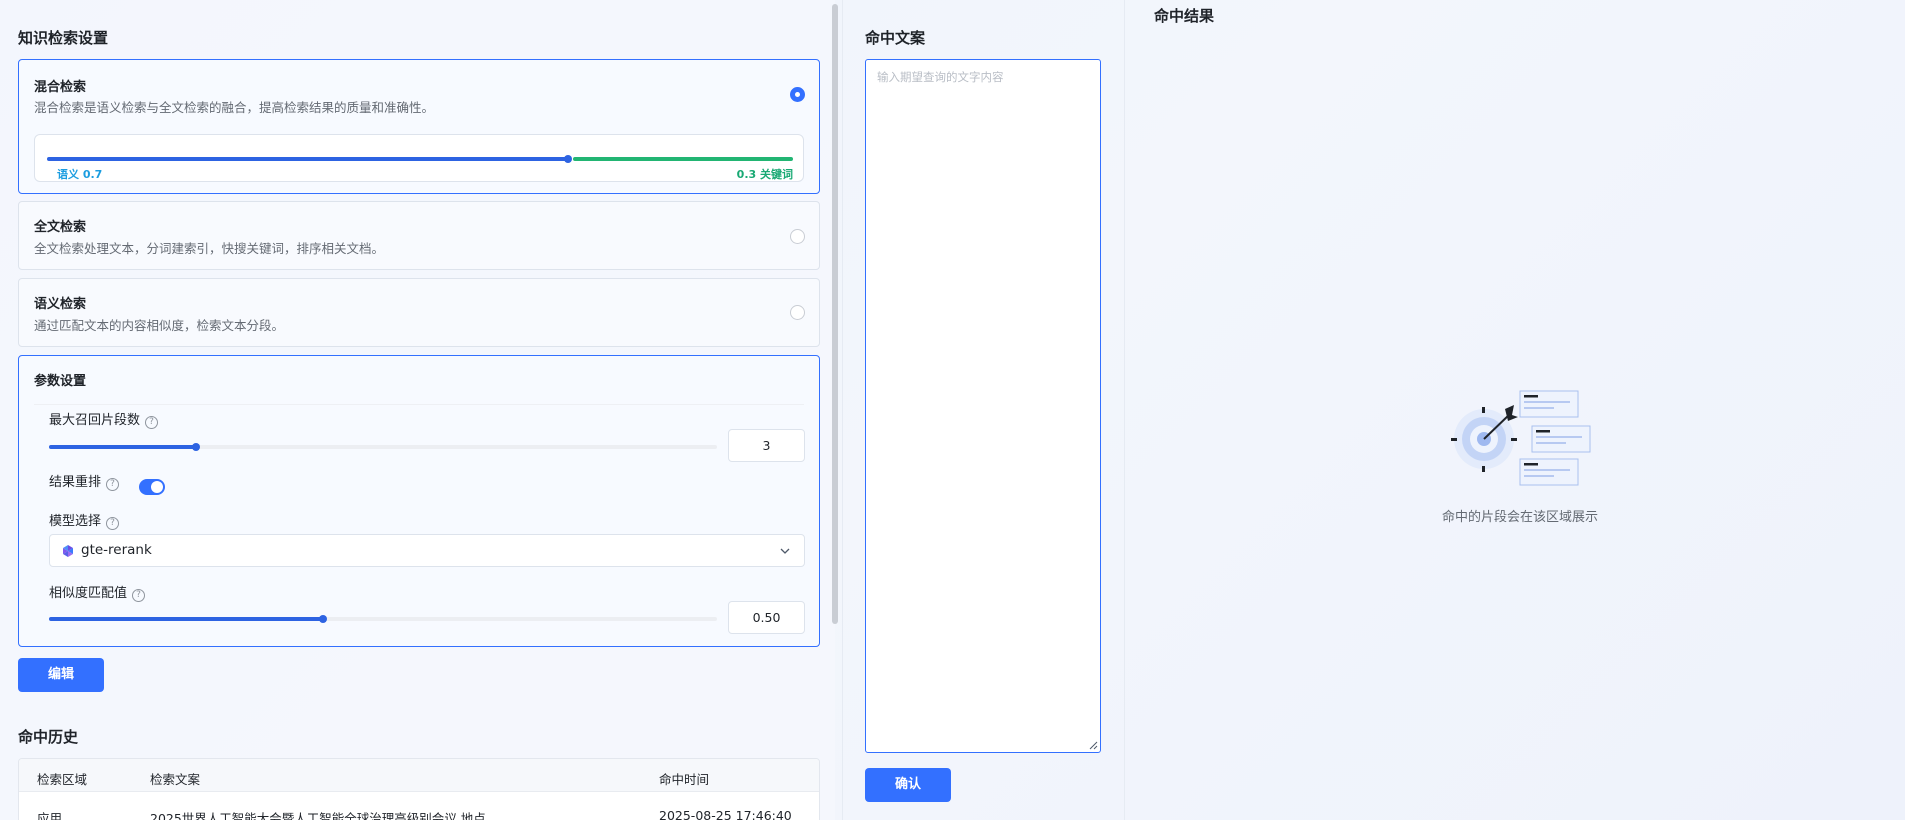 The width and height of the screenshot is (1905, 820). Describe the element at coordinates (95, 420) in the screenshot. I see `max-recall-label-text: 最大召回片段数` at that location.